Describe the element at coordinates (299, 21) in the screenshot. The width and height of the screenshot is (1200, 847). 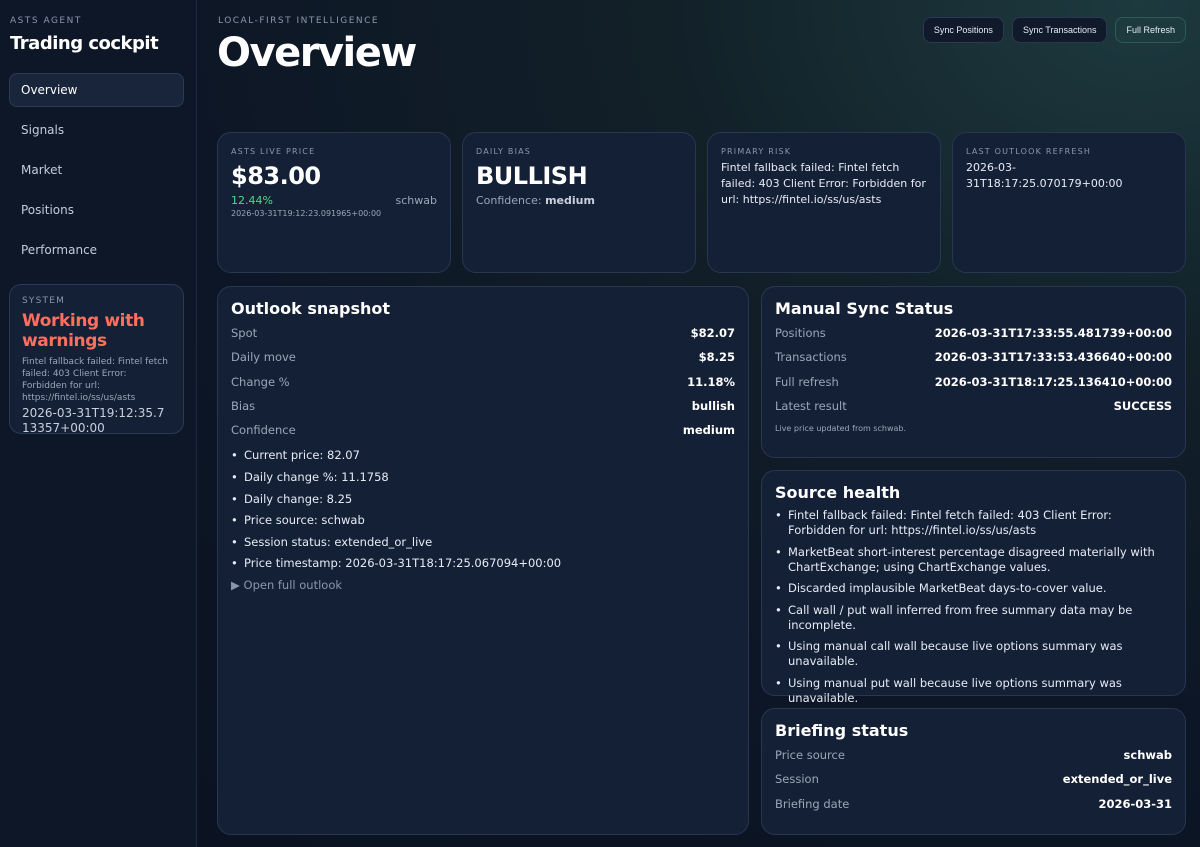
I see `page-eyebrow: LOCAL-FIRST INTELLIGENCE` at that location.